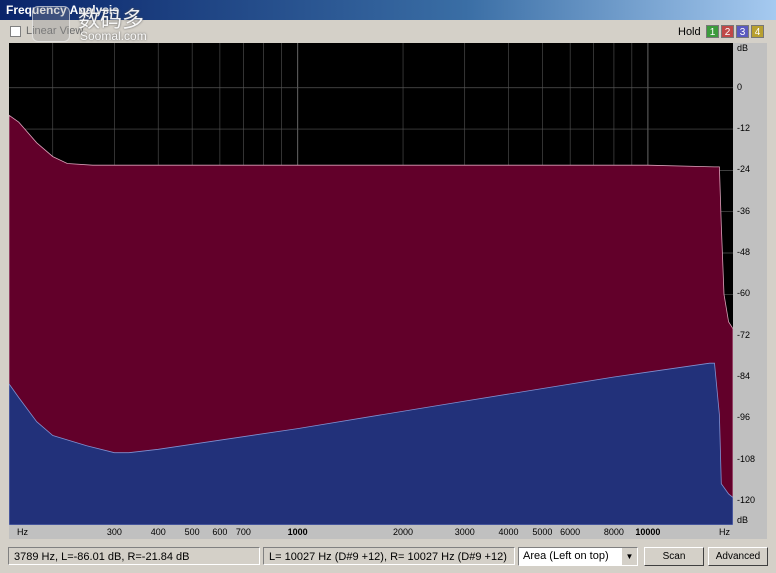  What do you see at coordinates (54, 31) in the screenshot?
I see `linear-view-label: Linear View` at bounding box center [54, 31].